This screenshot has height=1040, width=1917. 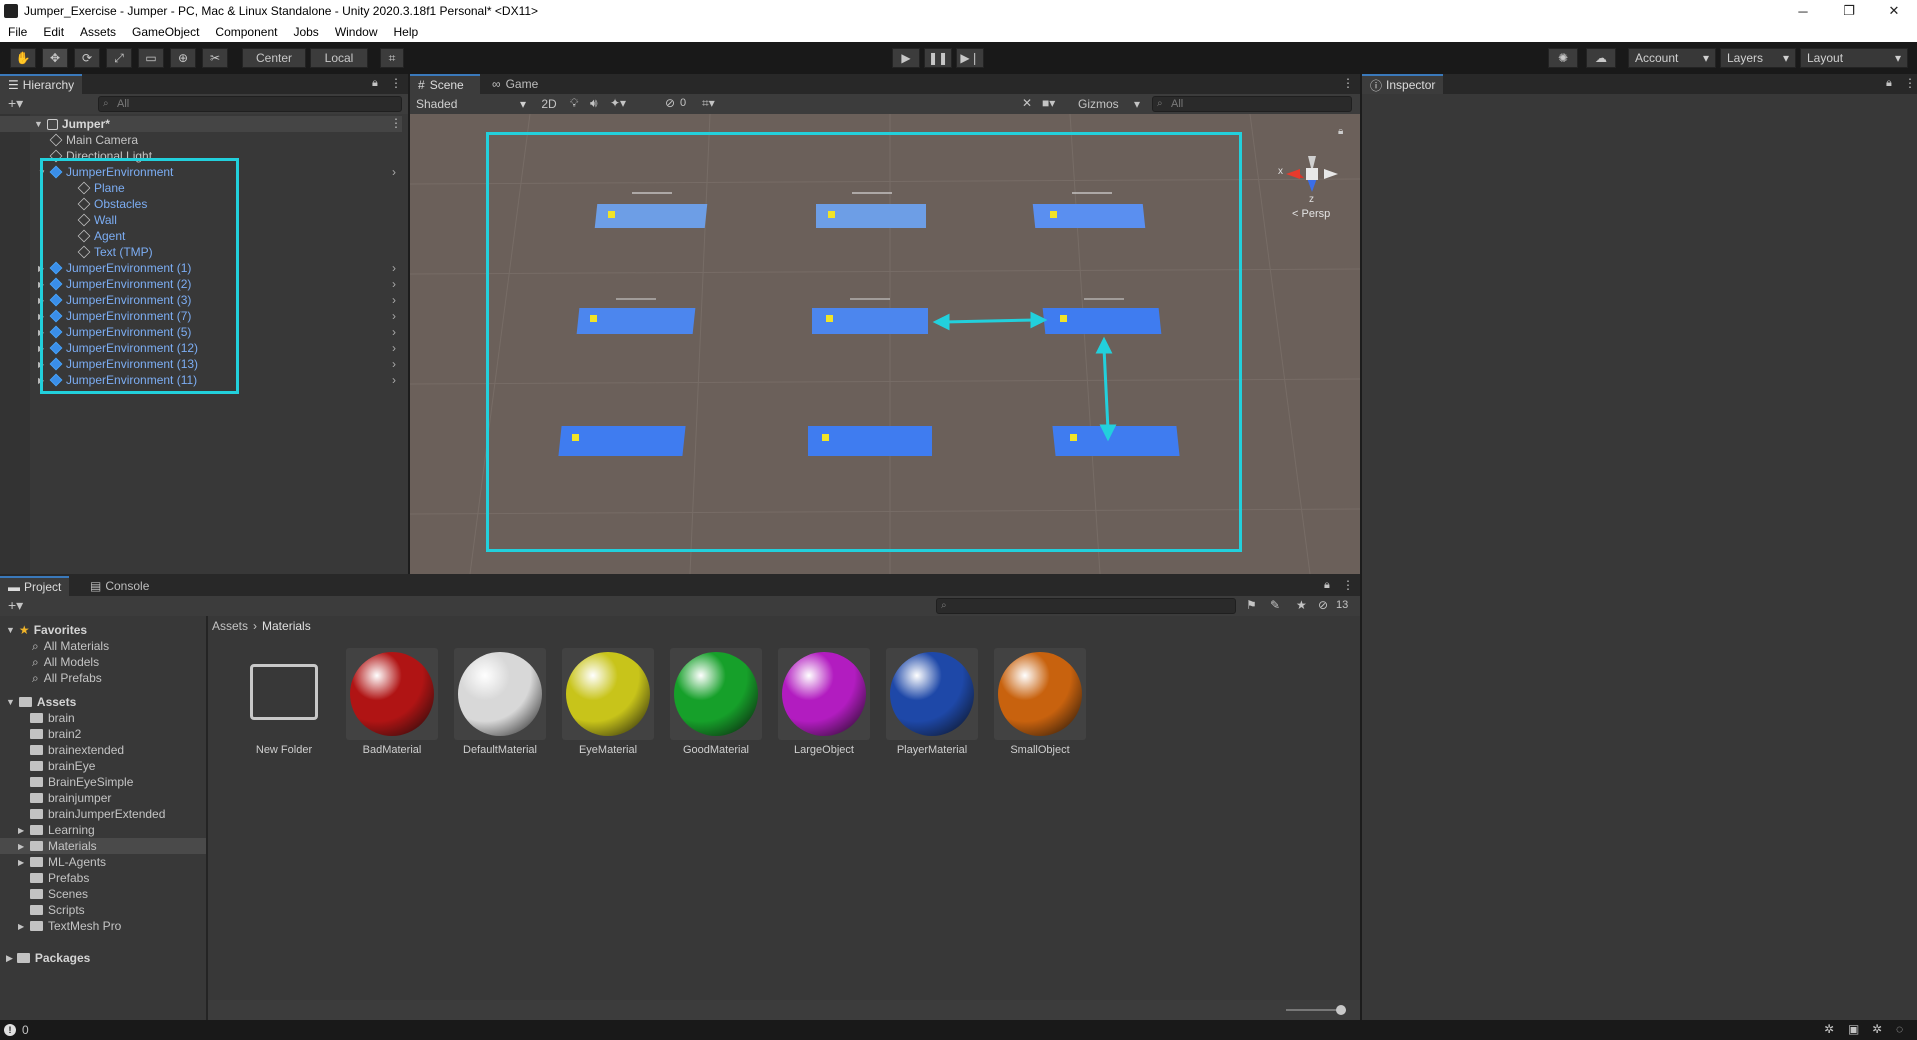 What do you see at coordinates (406, 32) in the screenshot?
I see `menu-help: Help` at bounding box center [406, 32].